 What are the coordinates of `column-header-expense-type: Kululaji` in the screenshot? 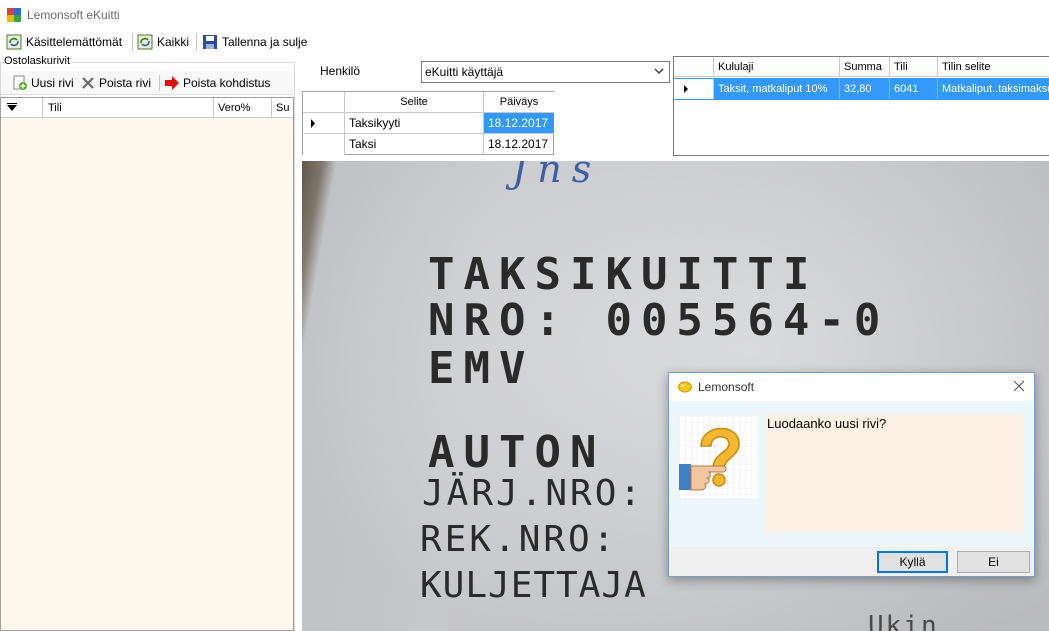 It's located at (777, 67).